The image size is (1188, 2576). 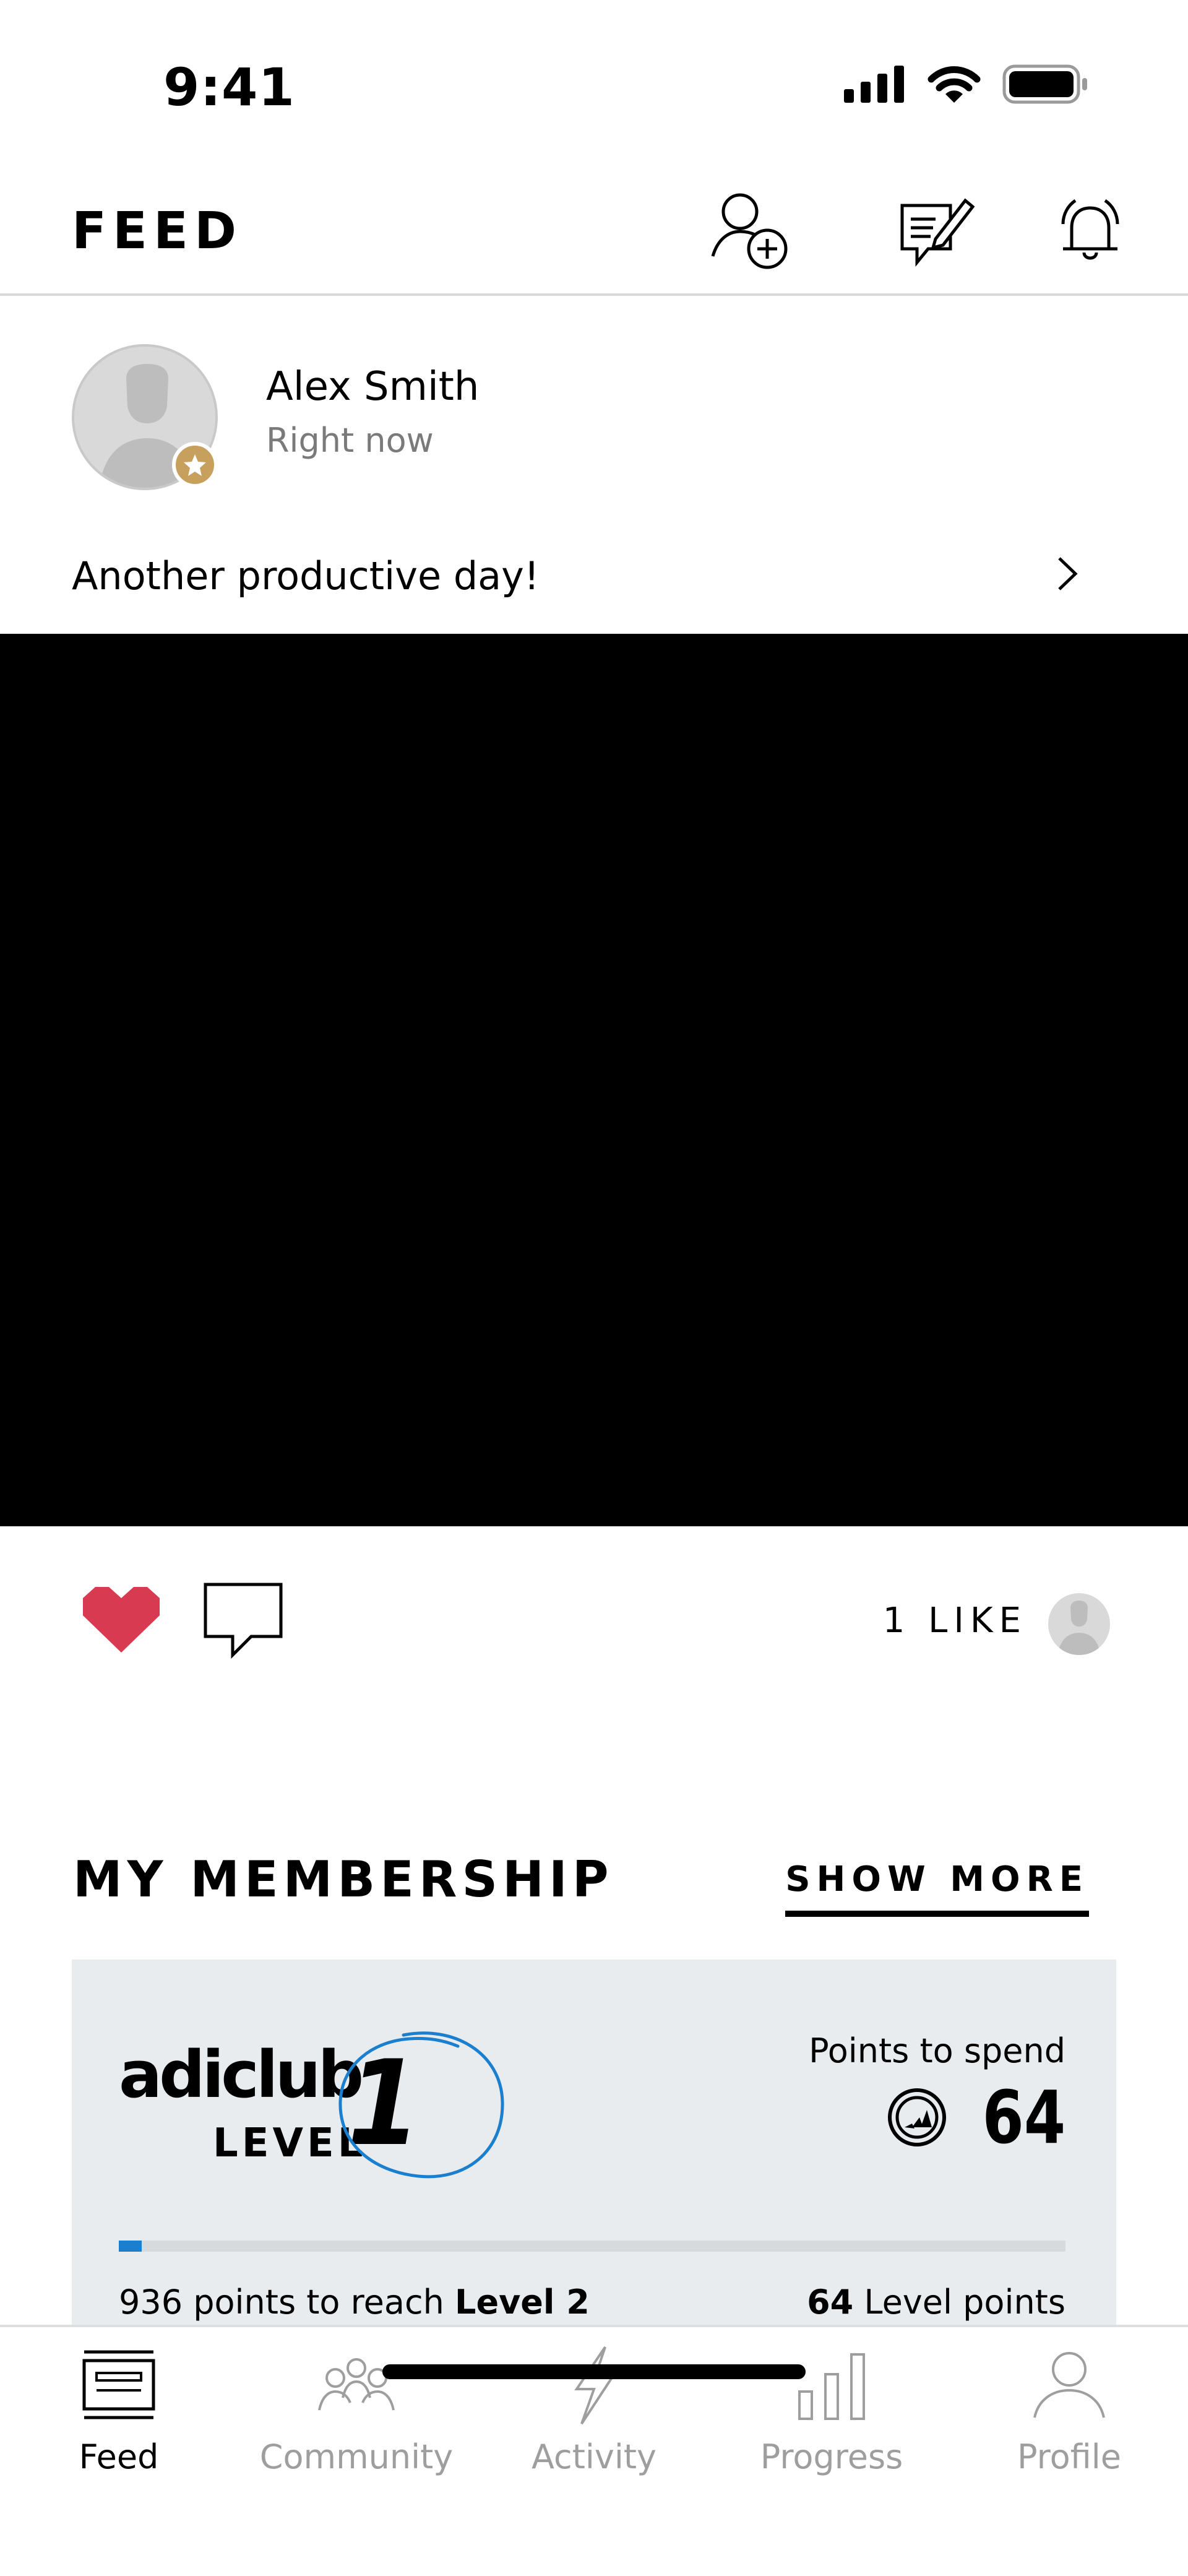 I want to click on post-caption-row: Another productive day!, so click(x=594, y=582).